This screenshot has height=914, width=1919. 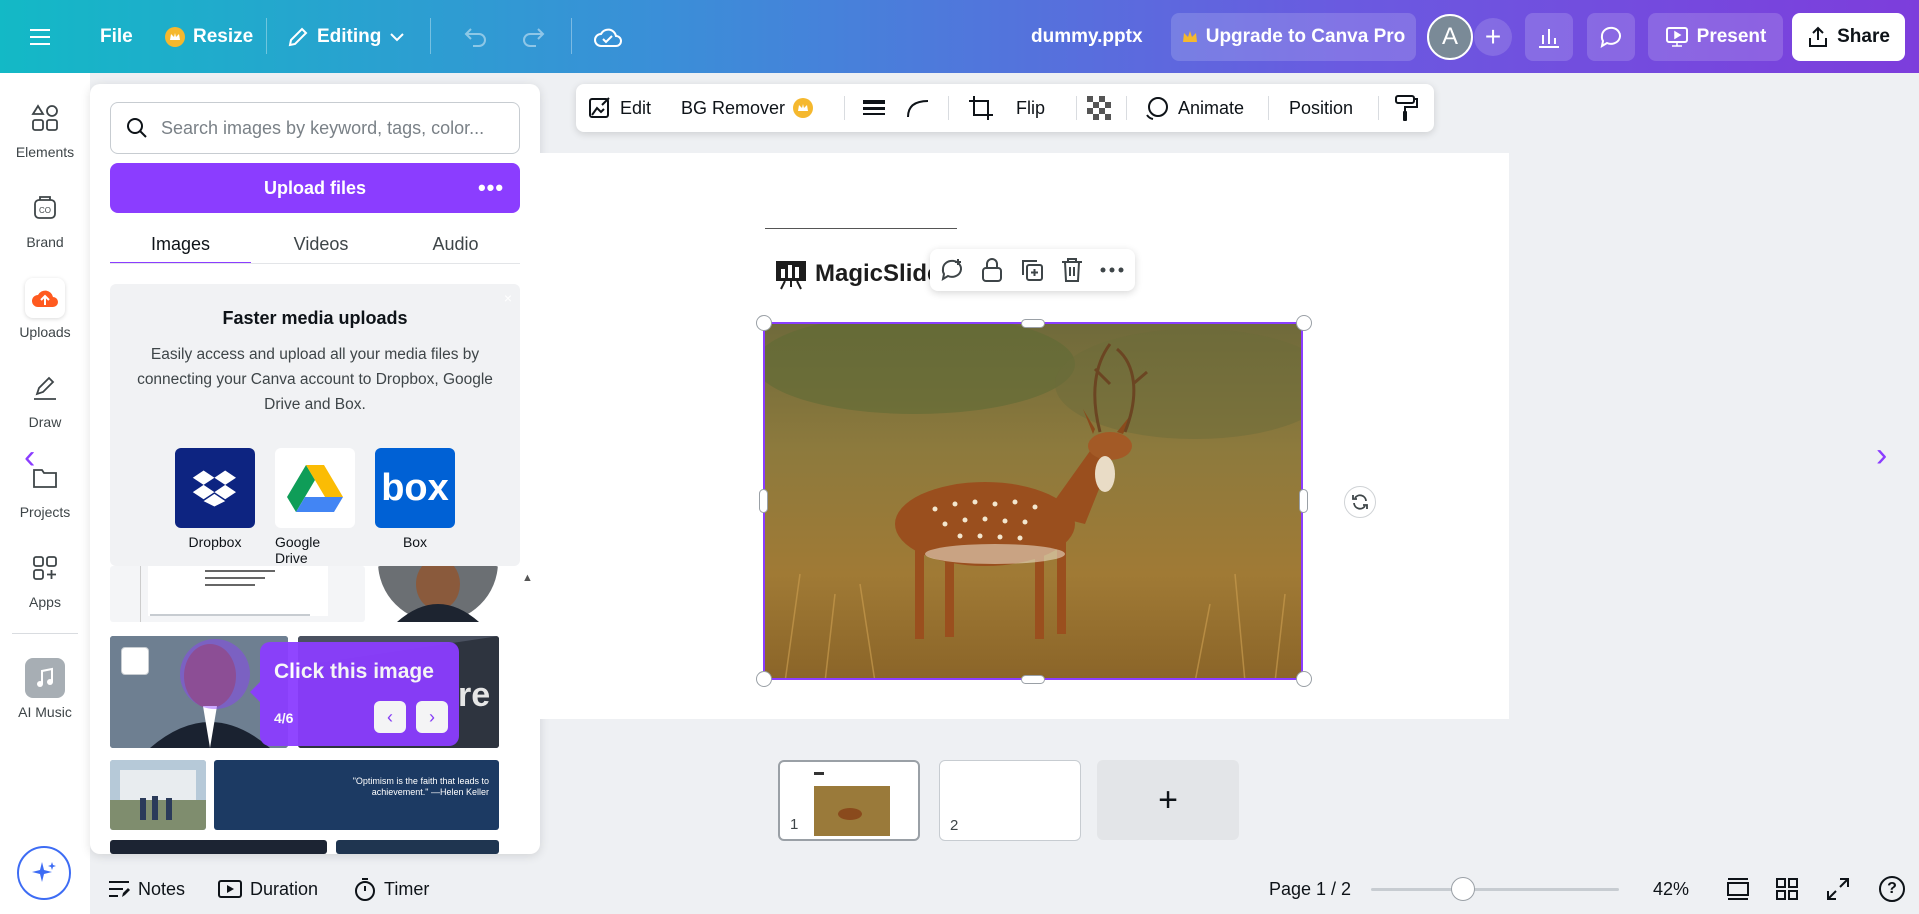 I want to click on file-menu: File, so click(x=116, y=36).